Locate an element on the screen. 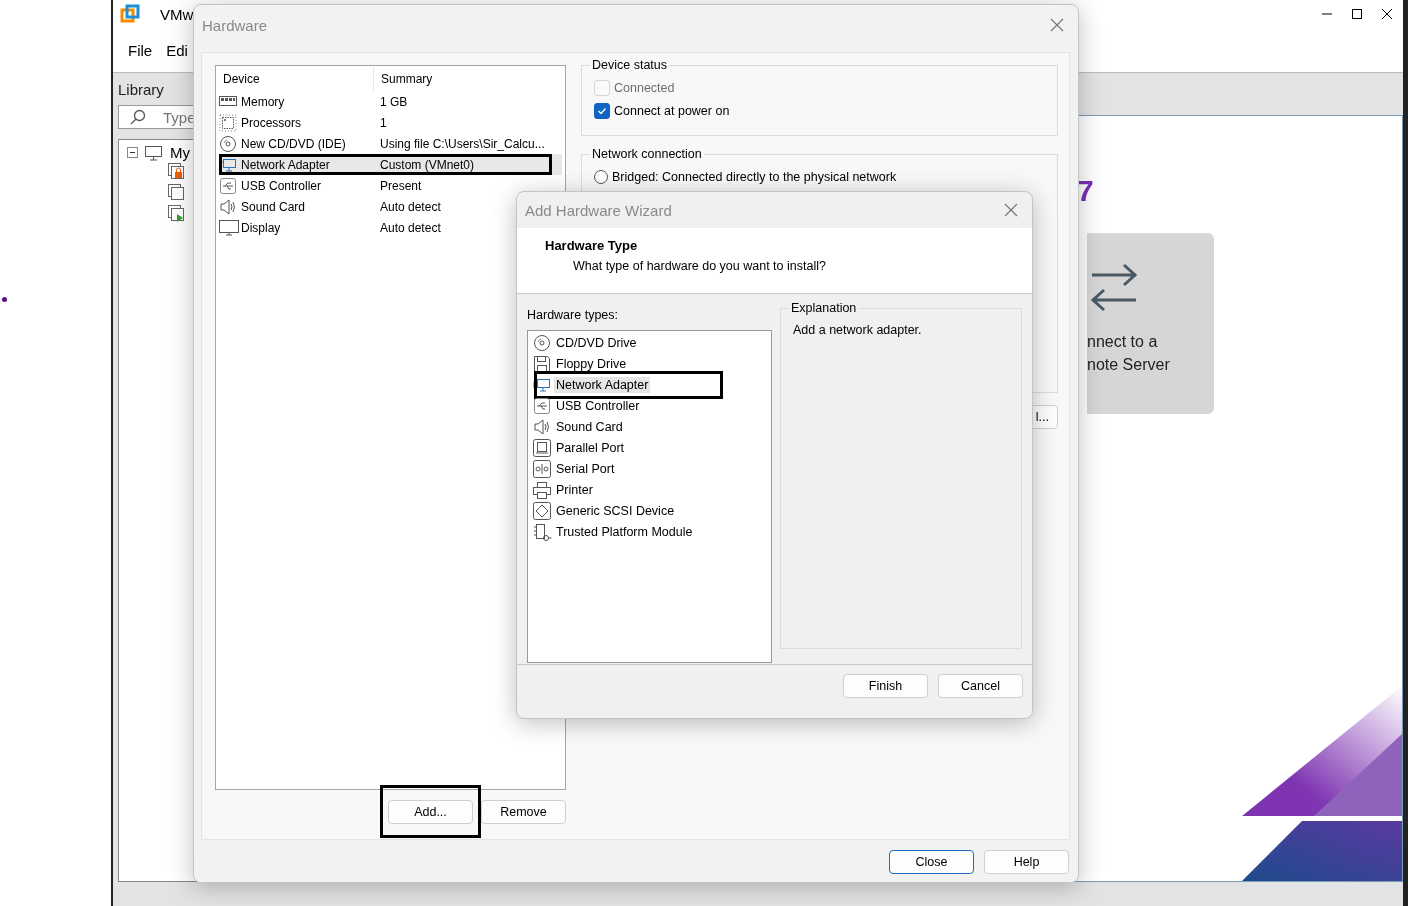  vm-running-icon is located at coordinates (177, 213).